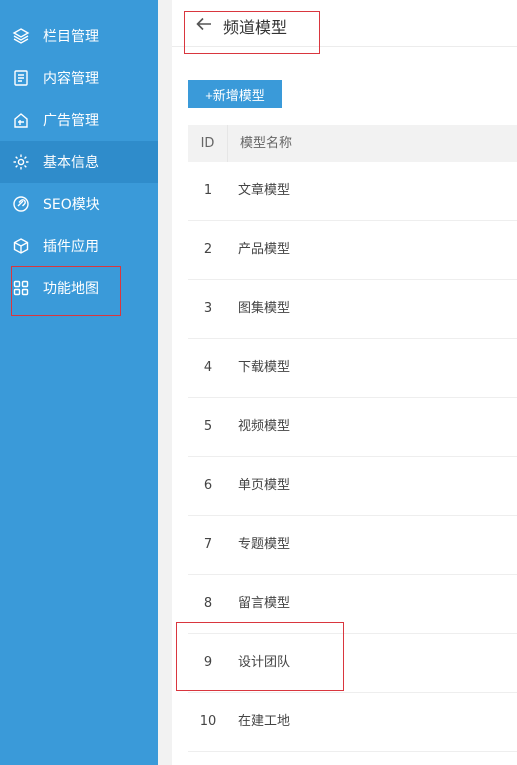 The image size is (517, 765). What do you see at coordinates (352, 191) in the screenshot?
I see `table-row: 1 文章模型` at bounding box center [352, 191].